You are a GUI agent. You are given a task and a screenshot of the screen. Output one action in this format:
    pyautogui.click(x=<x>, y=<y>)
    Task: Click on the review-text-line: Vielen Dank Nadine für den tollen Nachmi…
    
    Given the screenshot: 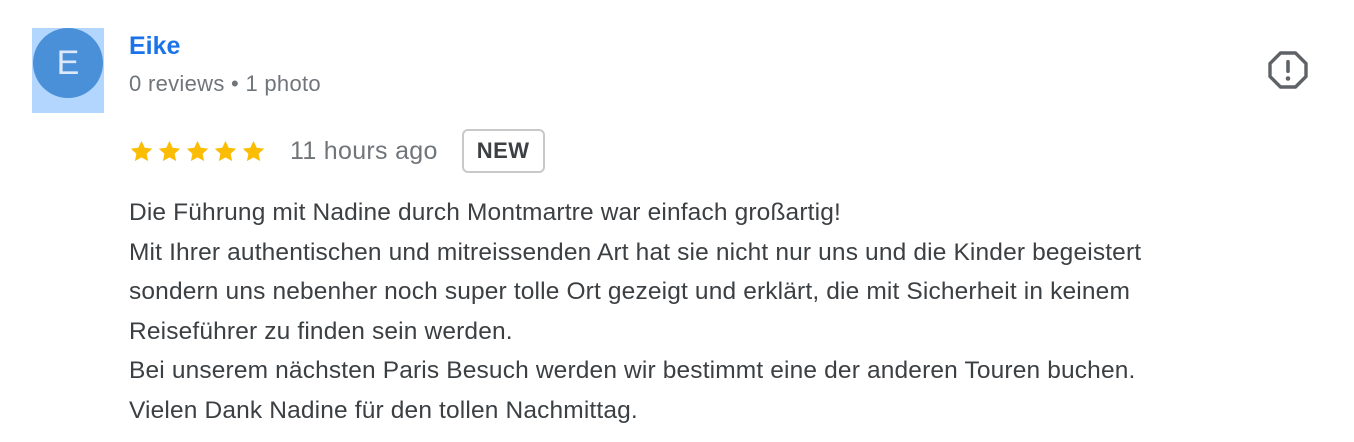 What is the action you would take?
    pyautogui.click(x=383, y=410)
    